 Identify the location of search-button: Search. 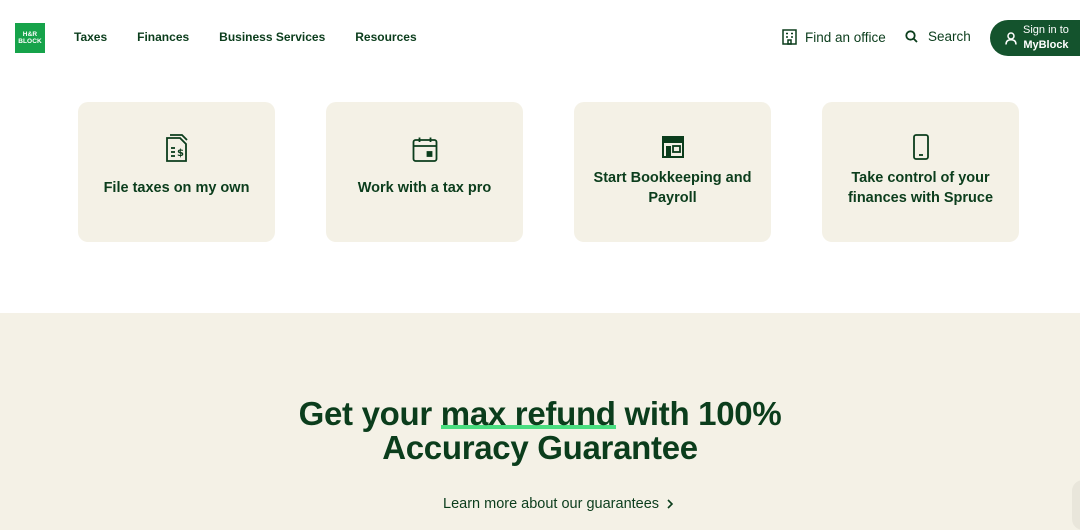
(938, 36).